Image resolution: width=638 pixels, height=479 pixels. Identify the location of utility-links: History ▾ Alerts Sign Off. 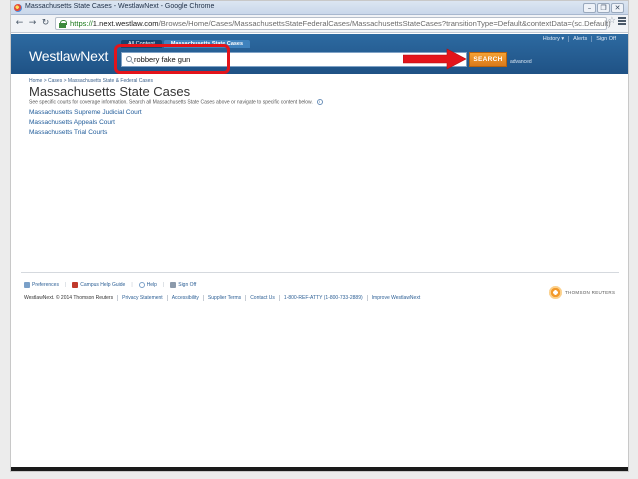
(579, 39).